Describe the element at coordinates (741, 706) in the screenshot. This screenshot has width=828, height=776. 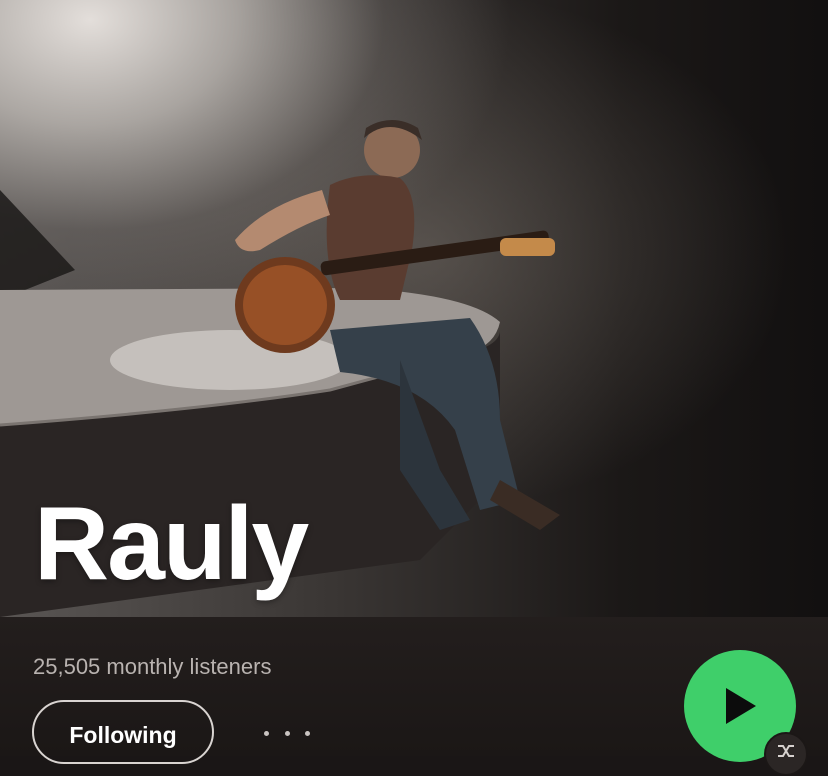
I see `play-icon` at that location.